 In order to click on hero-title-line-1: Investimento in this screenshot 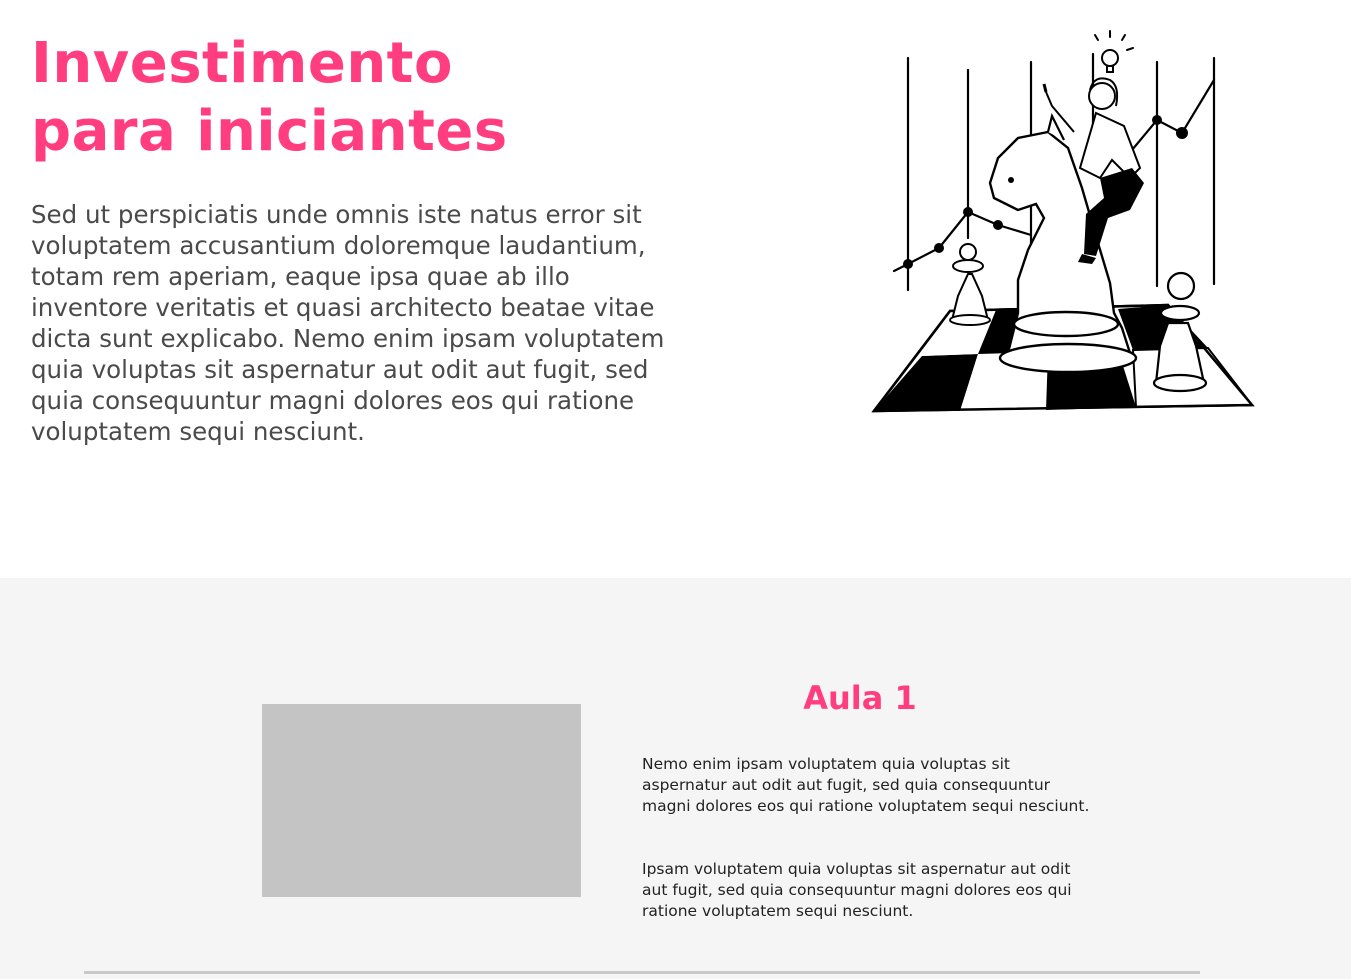, I will do `click(242, 63)`.